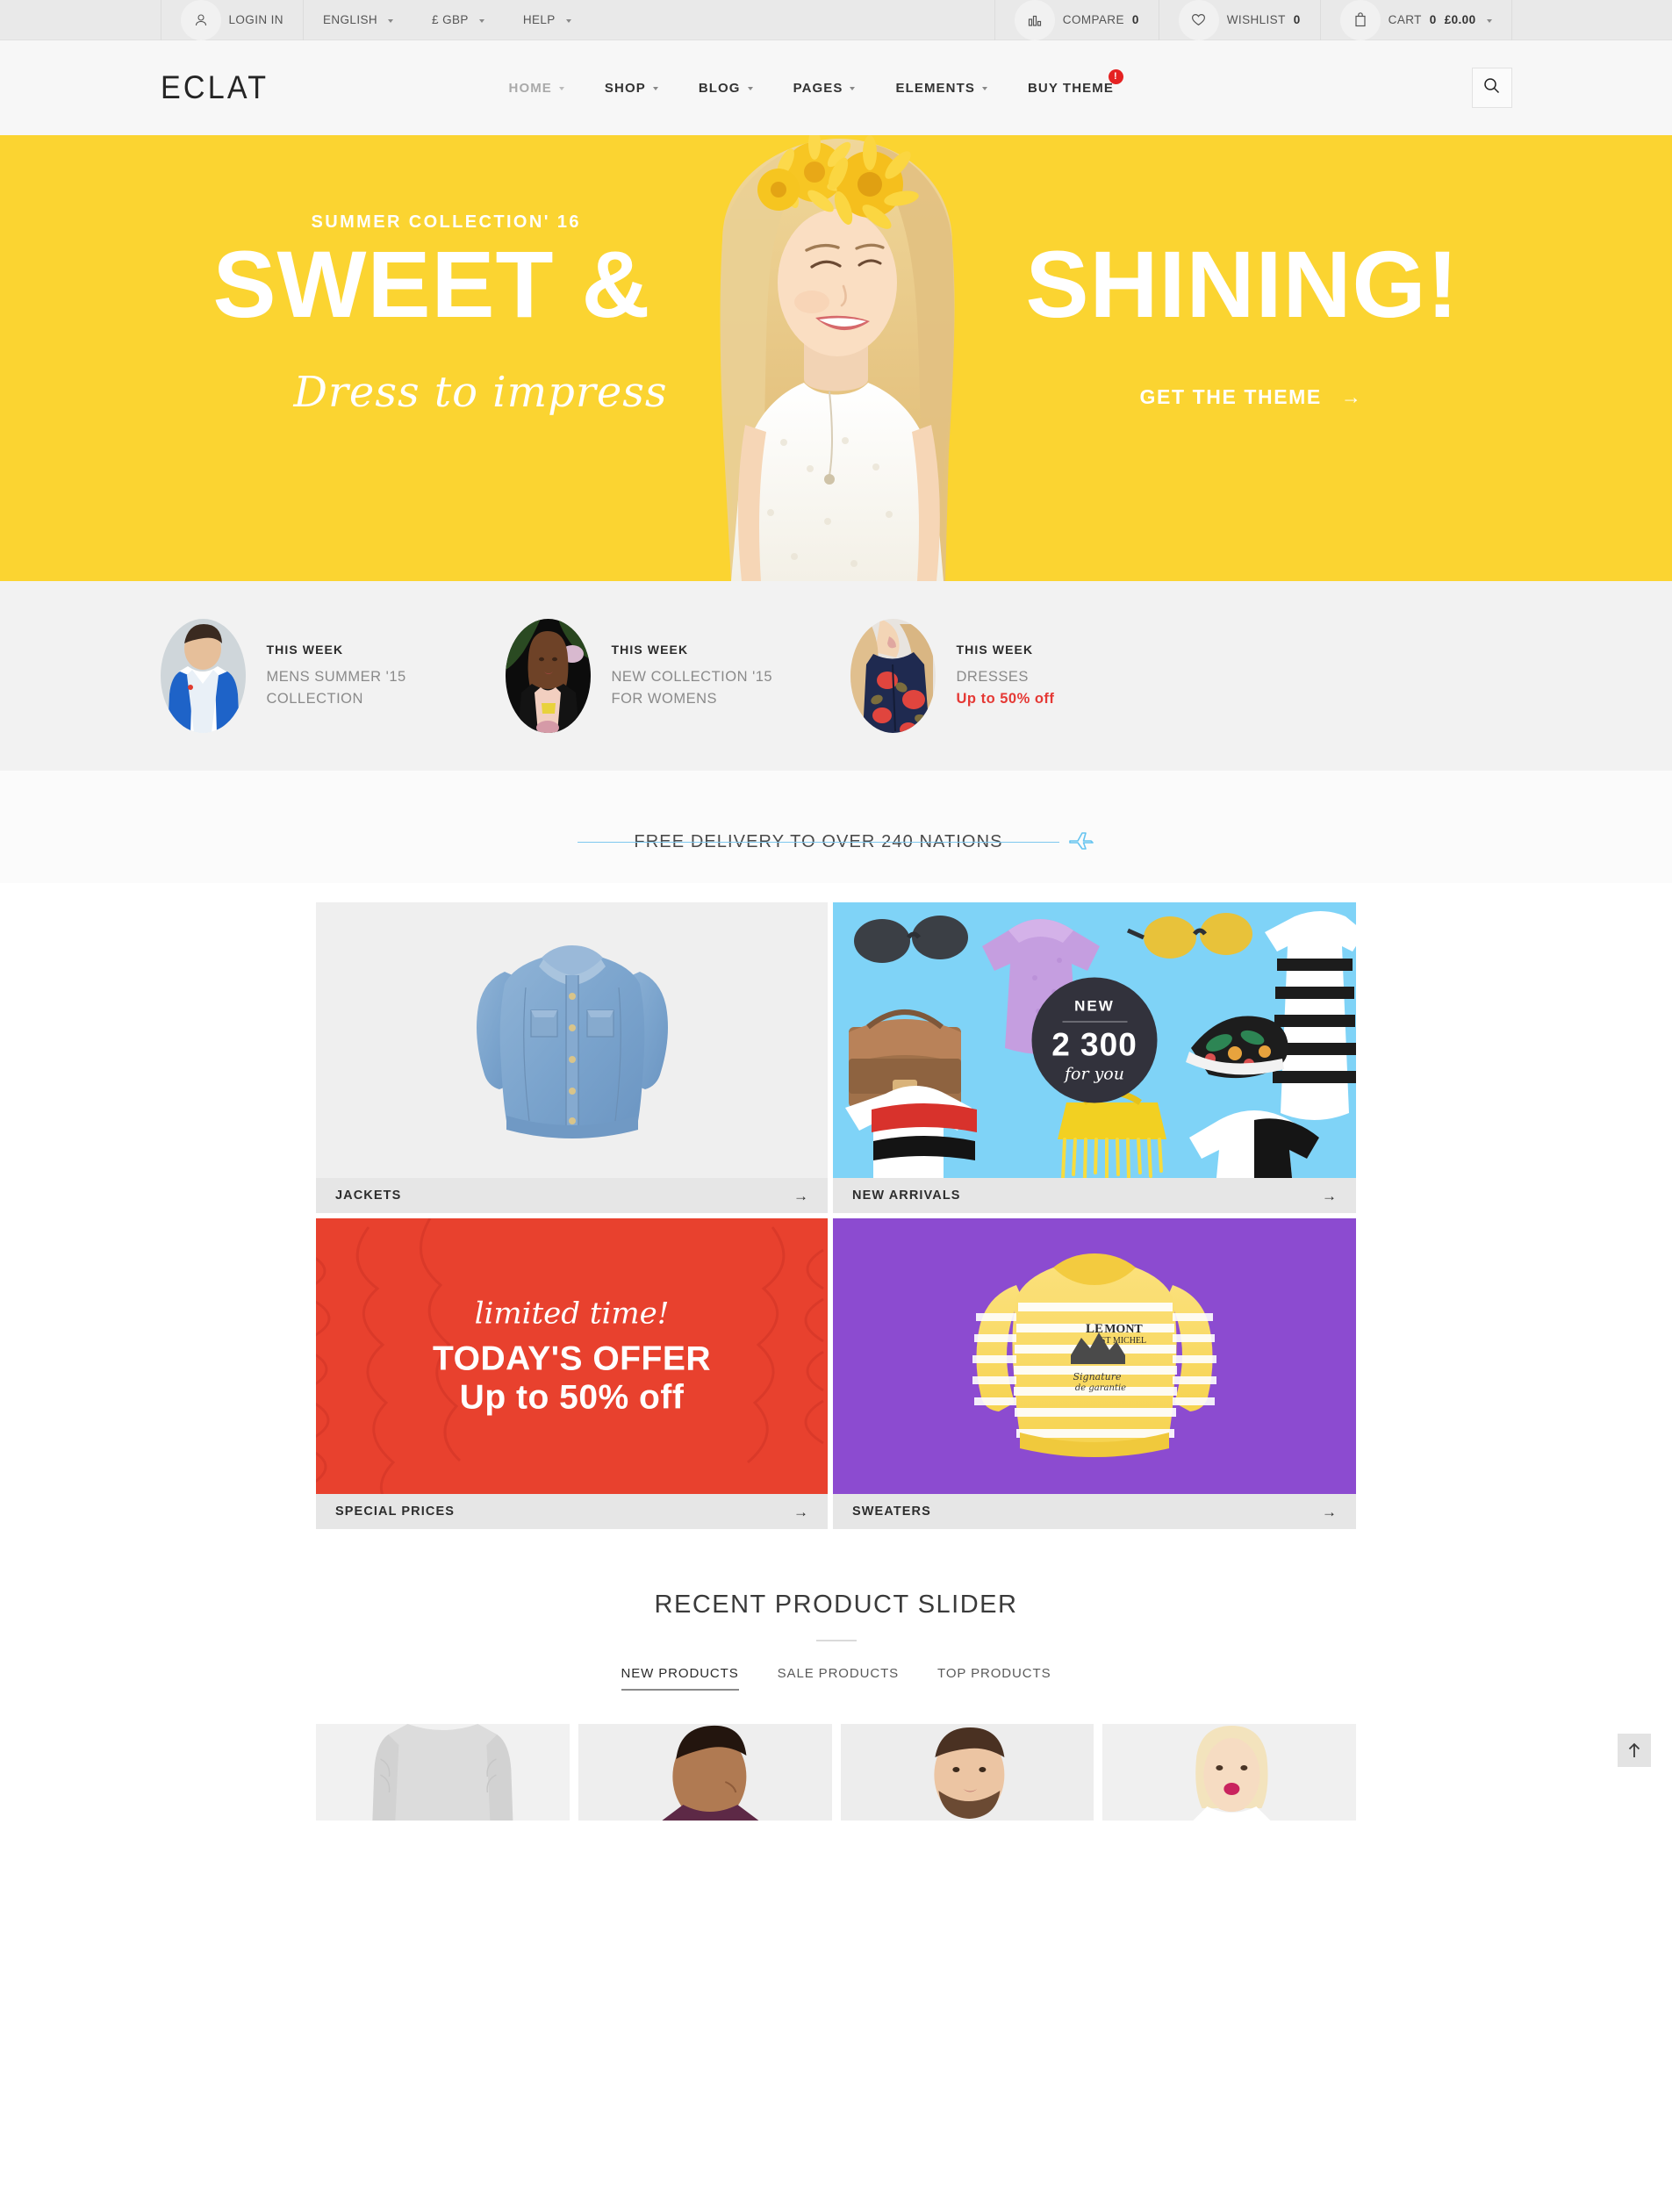  I want to click on promo-line2: FOR WOMENS, so click(664, 699).